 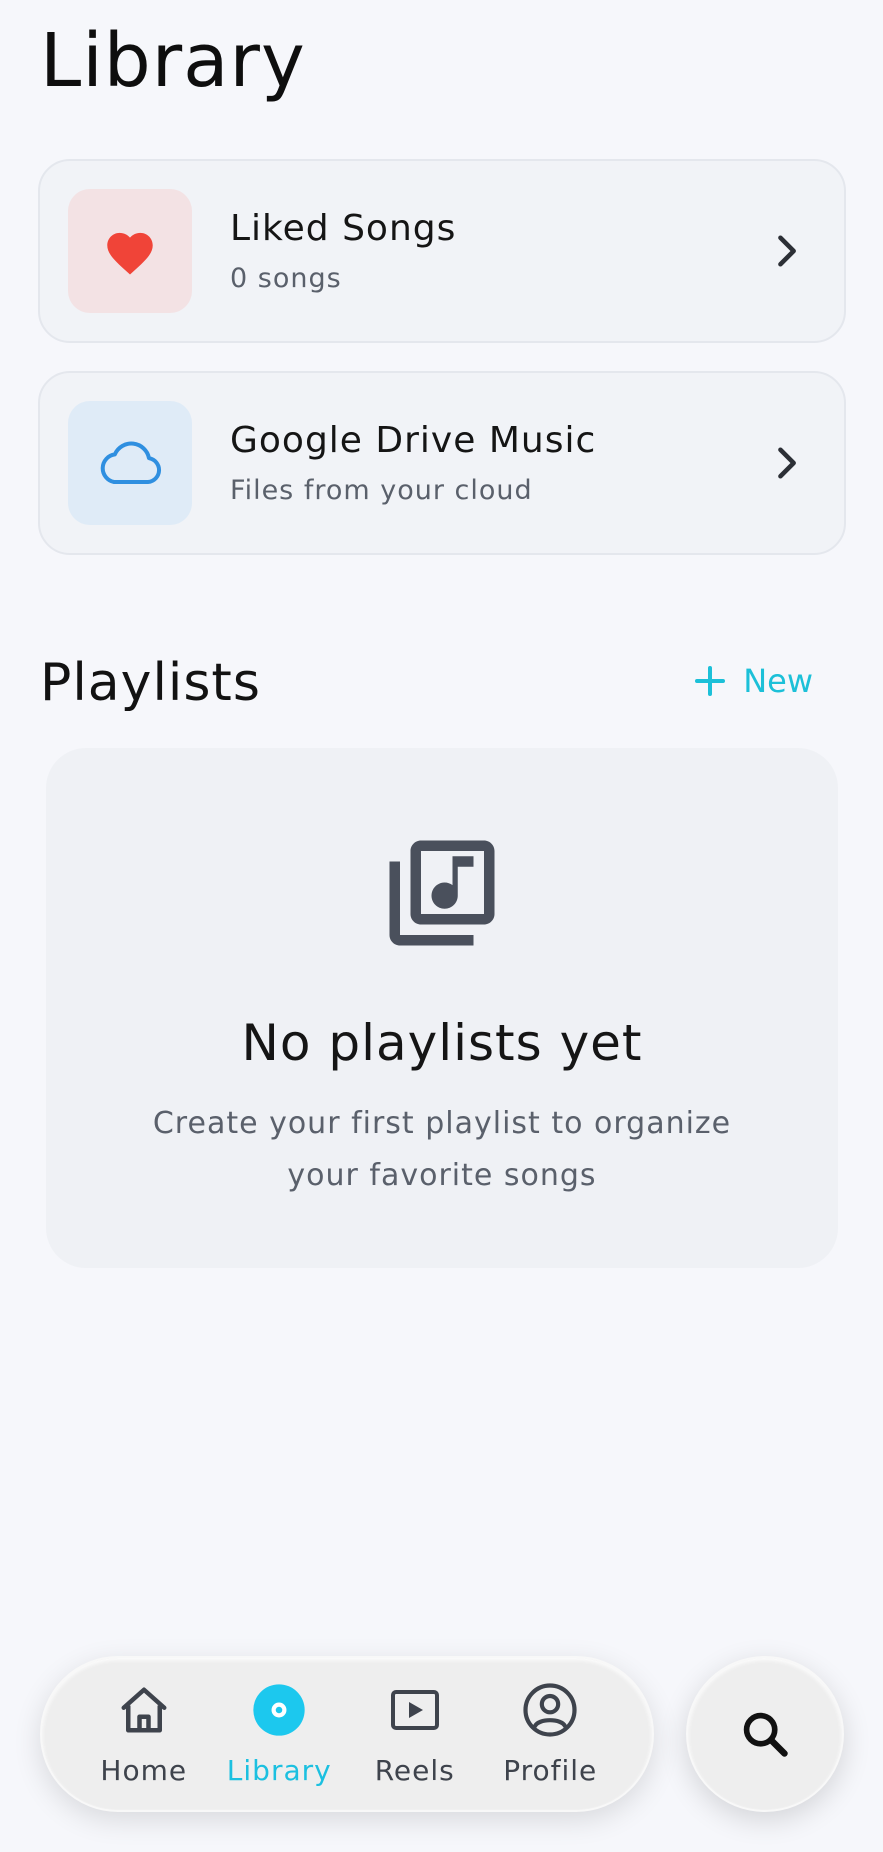 I want to click on page-title: Library, so click(x=173, y=61).